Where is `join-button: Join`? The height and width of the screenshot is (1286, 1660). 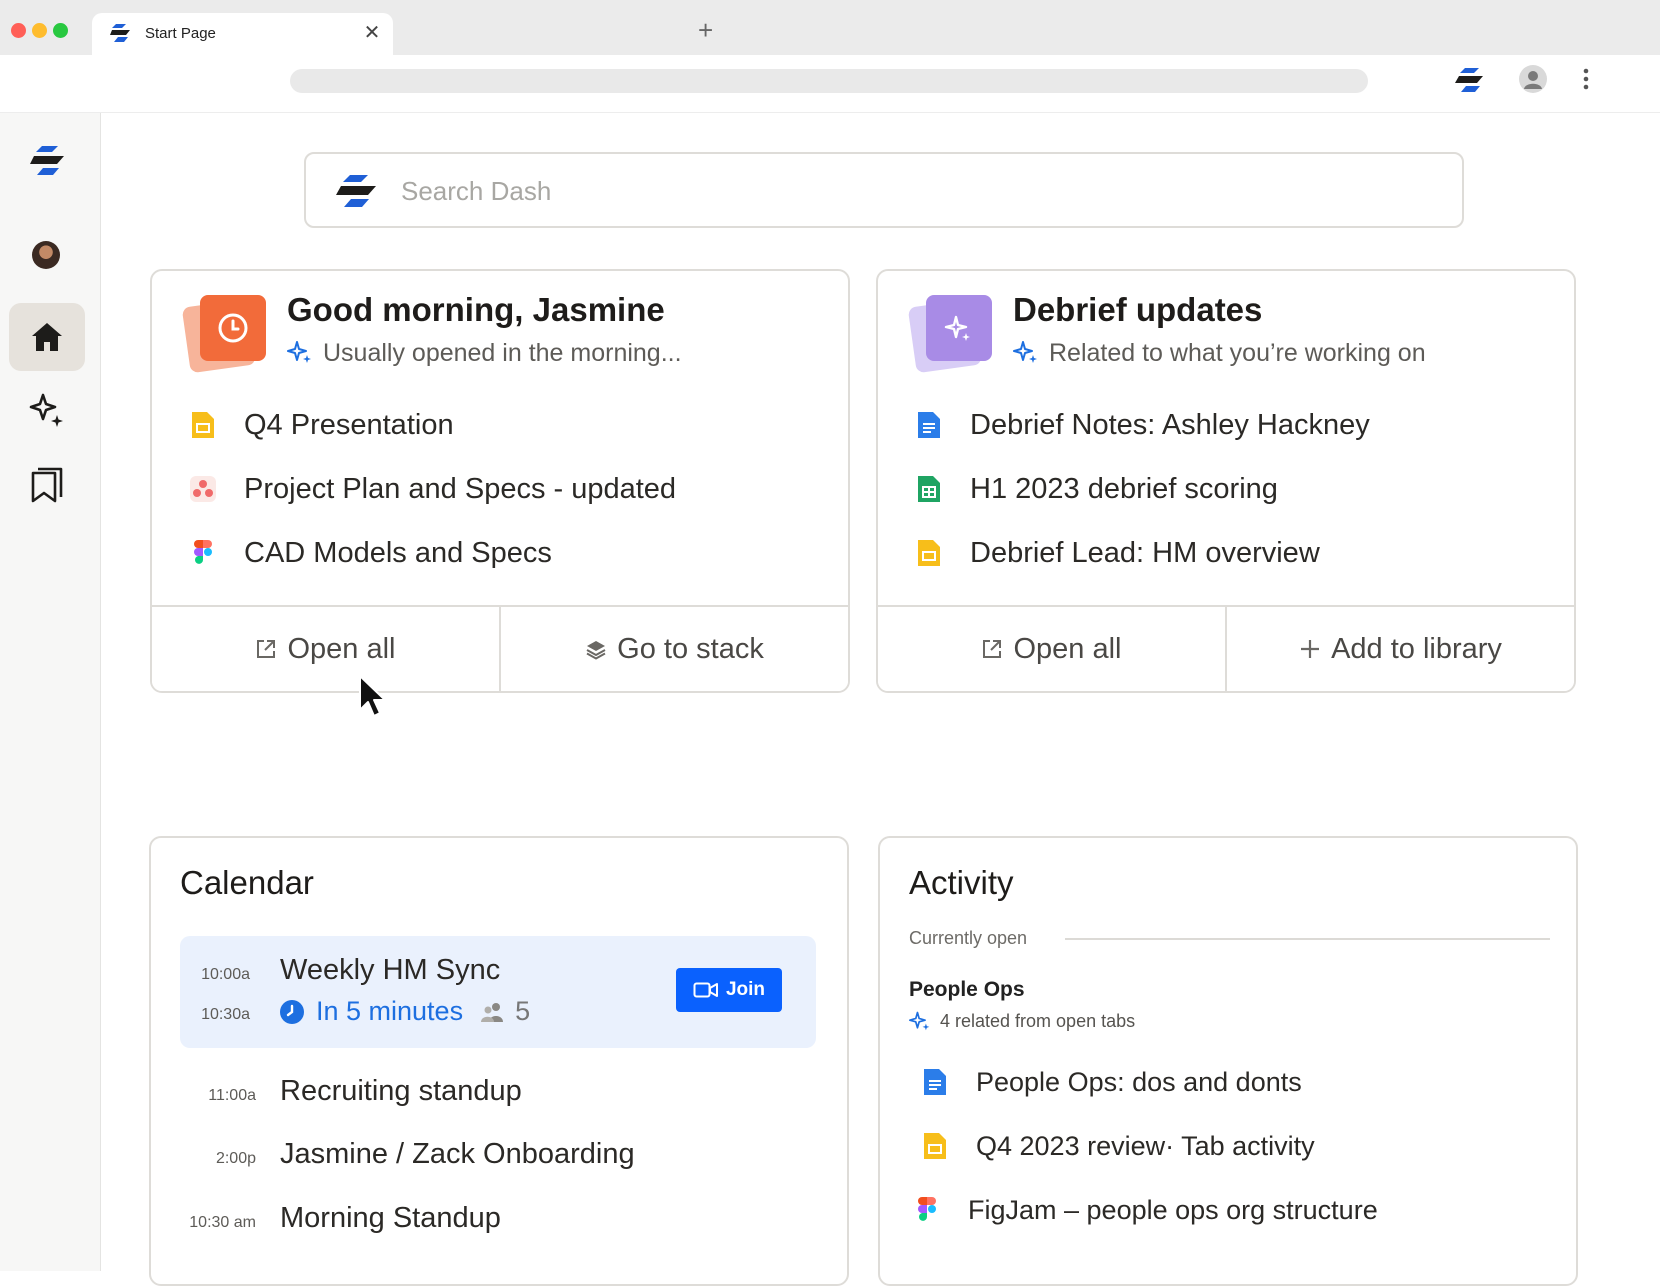 join-button: Join is located at coordinates (729, 990).